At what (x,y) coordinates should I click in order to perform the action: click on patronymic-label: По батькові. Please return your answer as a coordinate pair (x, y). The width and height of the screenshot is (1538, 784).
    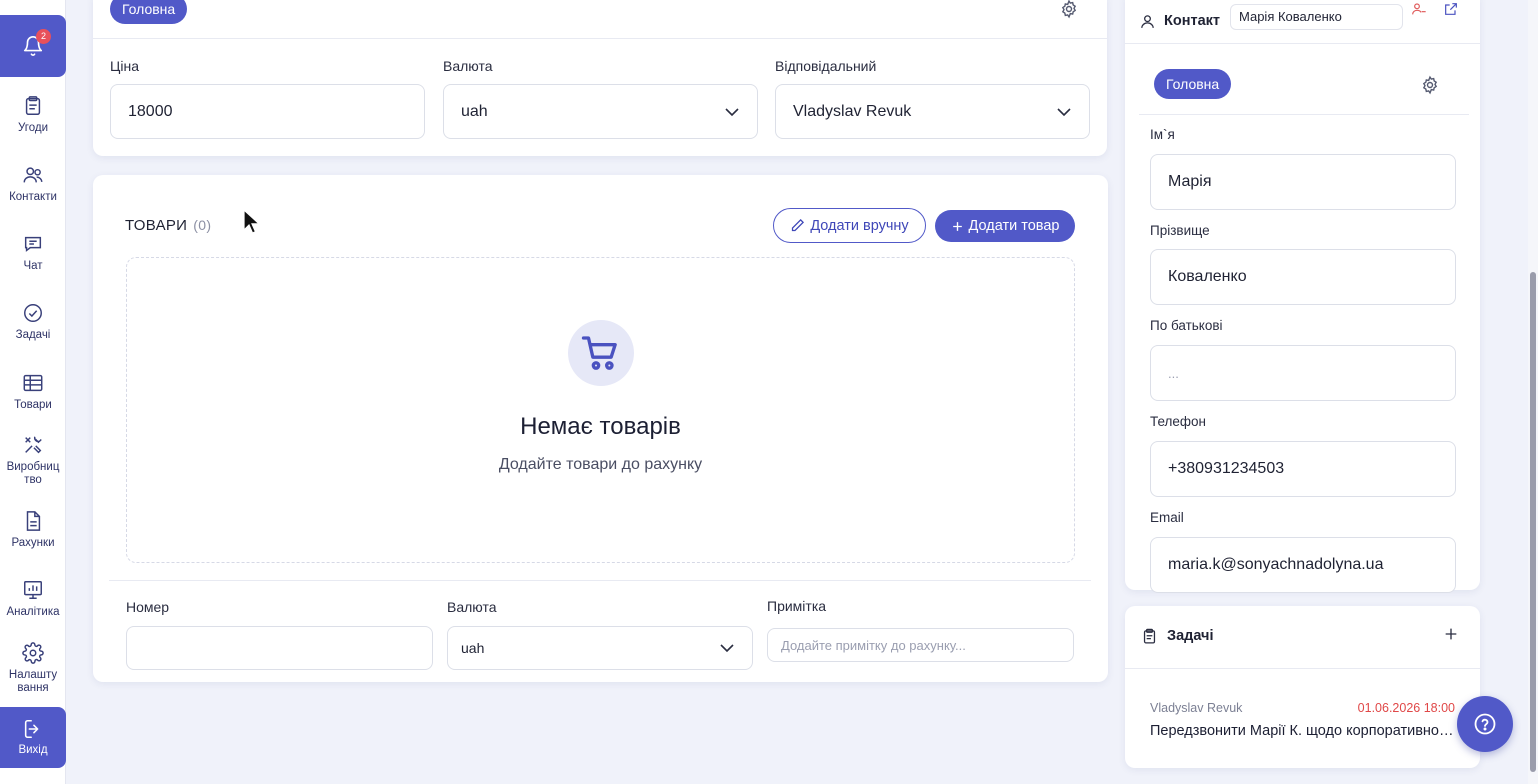
    Looking at the image, I should click on (1186, 325).